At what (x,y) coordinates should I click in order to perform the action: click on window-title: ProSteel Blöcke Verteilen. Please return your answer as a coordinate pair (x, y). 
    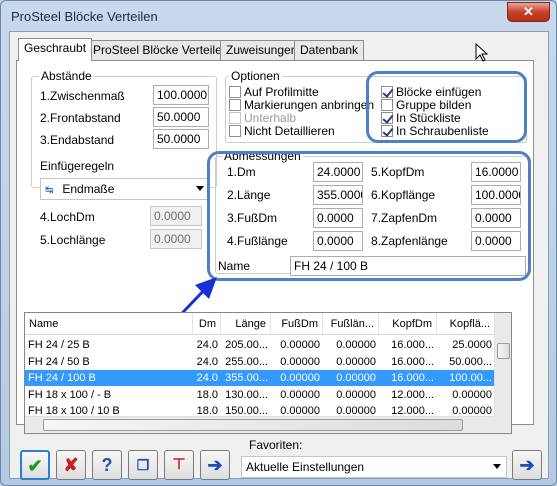
    Looking at the image, I should click on (84, 16).